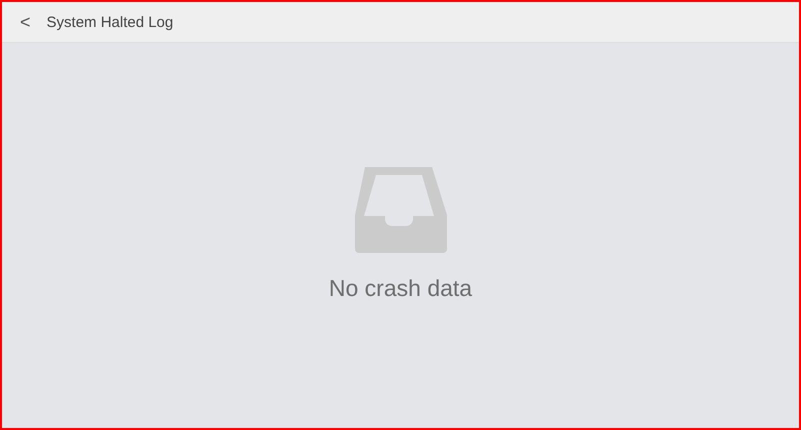 This screenshot has height=430, width=801. What do you see at coordinates (400, 288) in the screenshot?
I see `empty-message: No crash data` at bounding box center [400, 288].